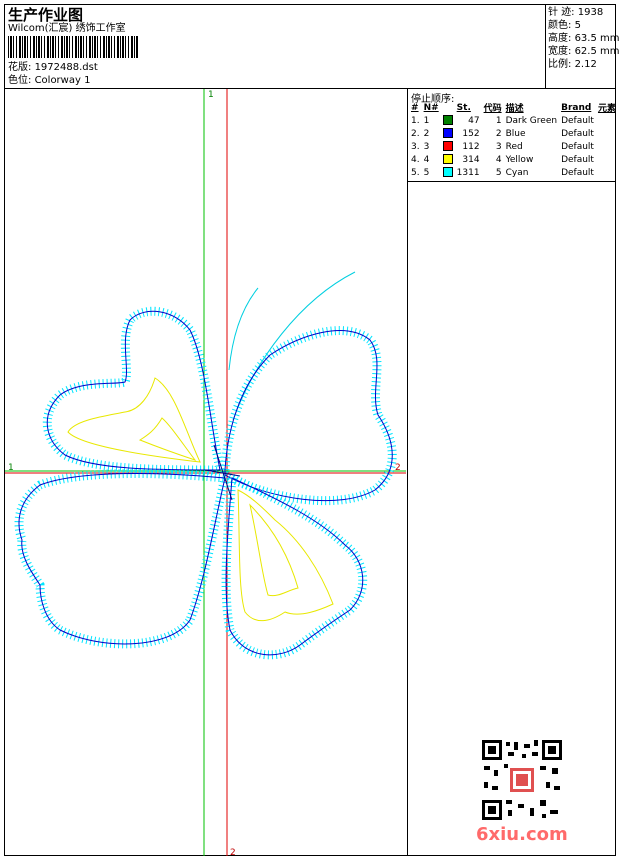 The height and width of the screenshot is (860, 620). What do you see at coordinates (398, 468) in the screenshot?
I see `axis-label-right: 2` at bounding box center [398, 468].